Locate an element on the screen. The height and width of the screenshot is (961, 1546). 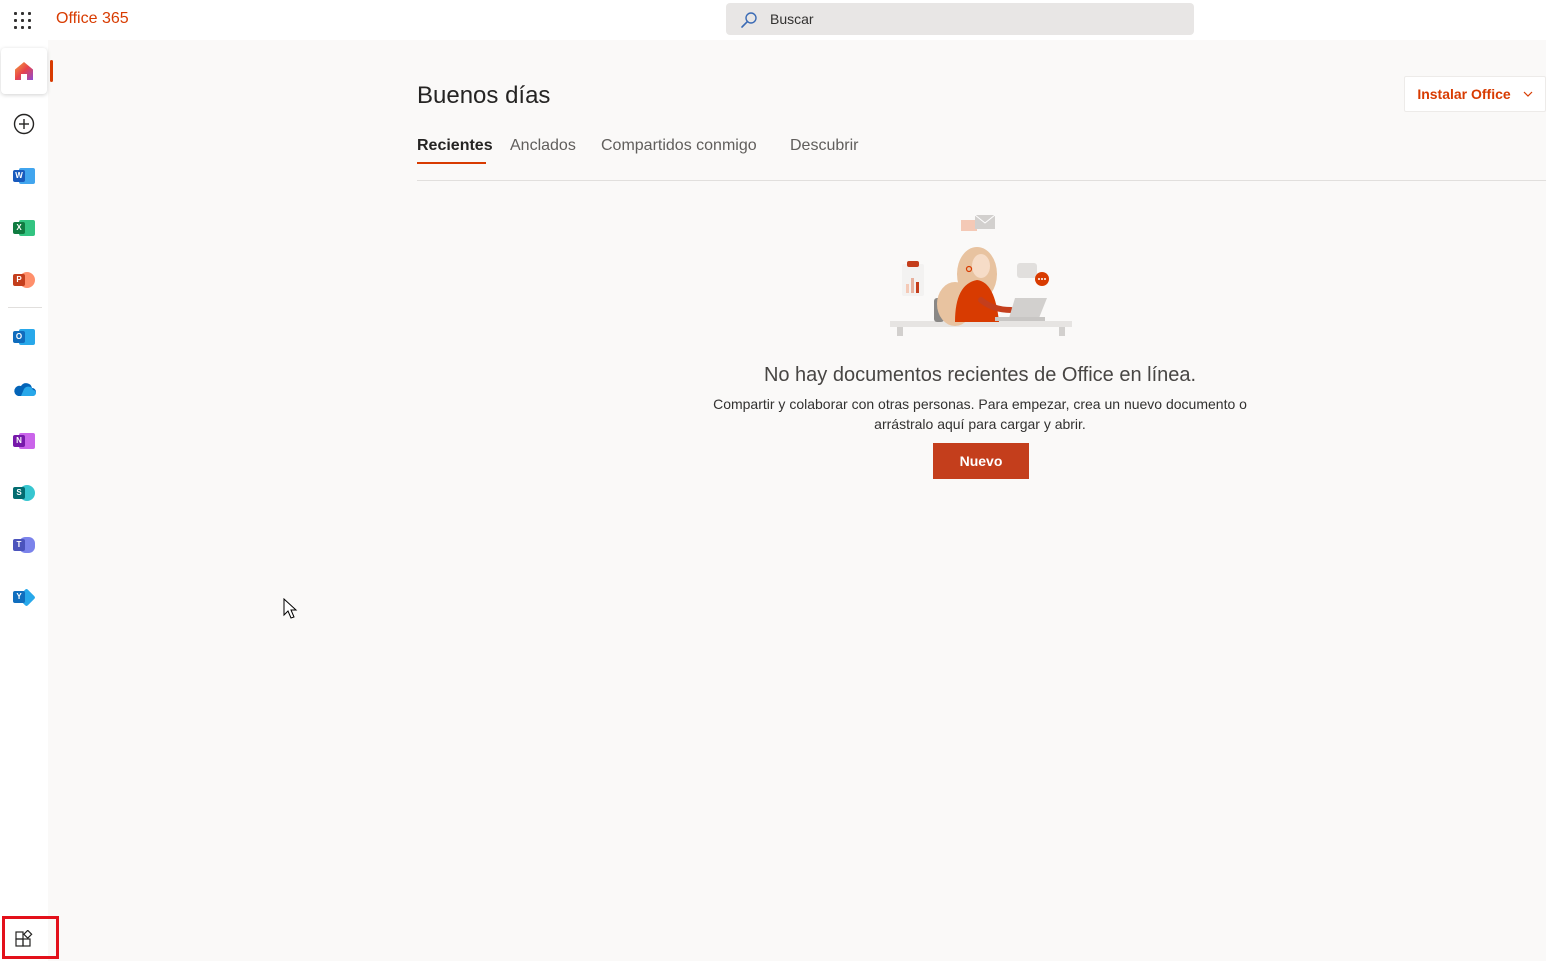
search-input is located at coordinates (975, 19).